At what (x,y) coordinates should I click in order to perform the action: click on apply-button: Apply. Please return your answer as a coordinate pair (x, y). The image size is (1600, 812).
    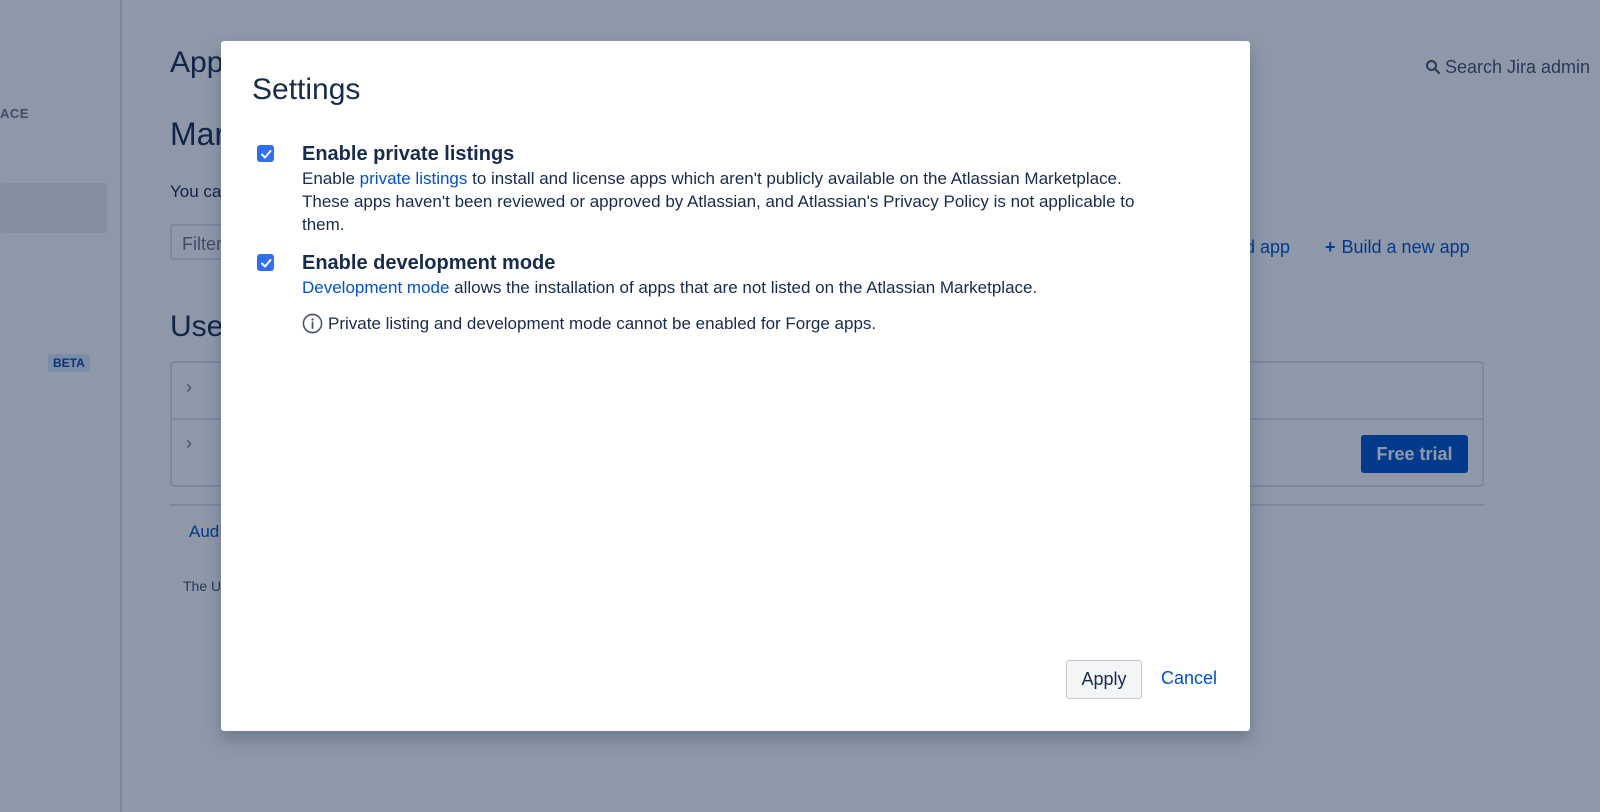
    Looking at the image, I should click on (1104, 679).